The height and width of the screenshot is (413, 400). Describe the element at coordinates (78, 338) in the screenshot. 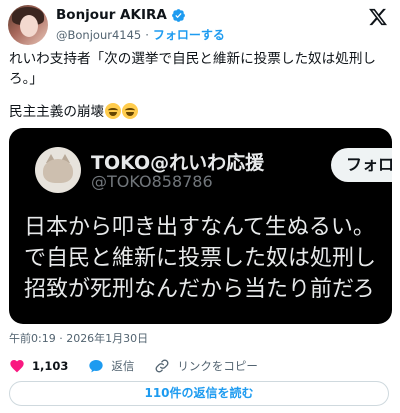

I see `post-timestamp: 午前0:19 · 2026年1月30日` at that location.